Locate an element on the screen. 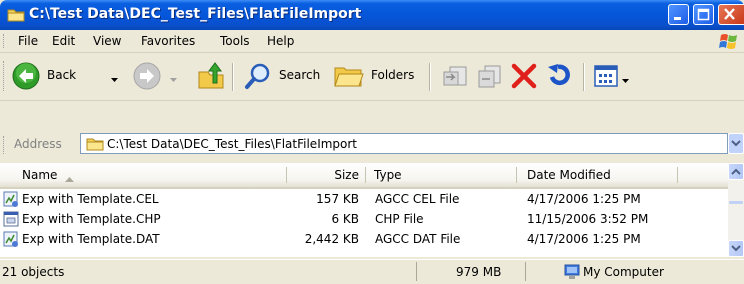 This screenshot has height=284, width=744. chp-file-icon is located at coordinates (11, 221).